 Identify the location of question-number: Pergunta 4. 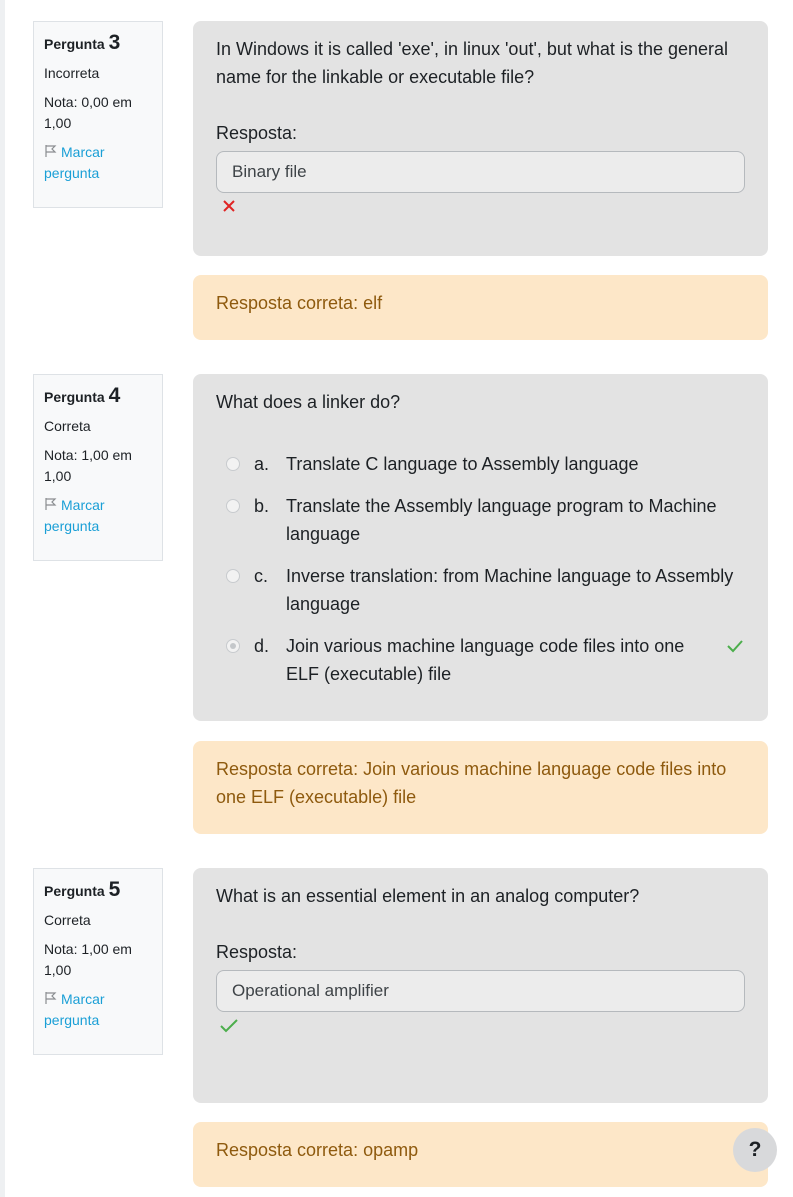
(82, 395).